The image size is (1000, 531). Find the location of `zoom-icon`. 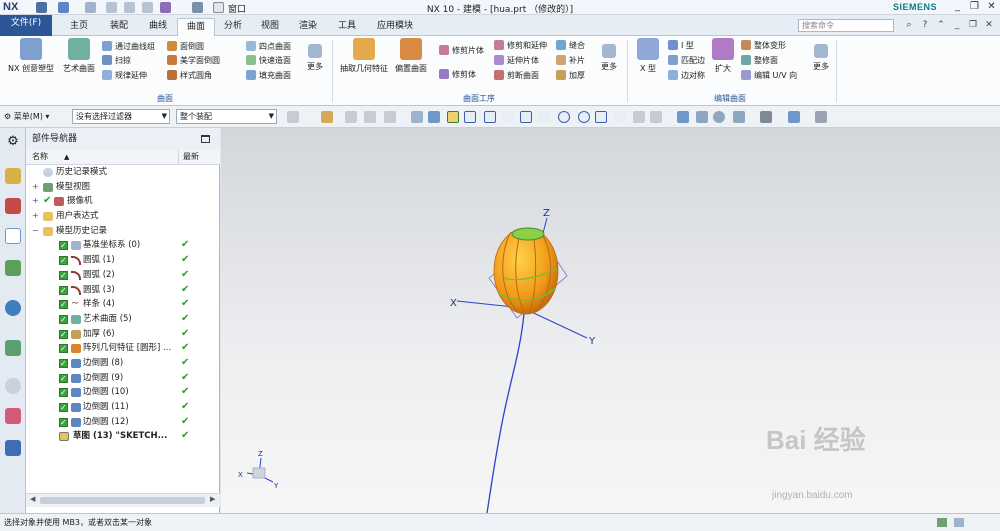

zoom-icon is located at coordinates (702, 117).